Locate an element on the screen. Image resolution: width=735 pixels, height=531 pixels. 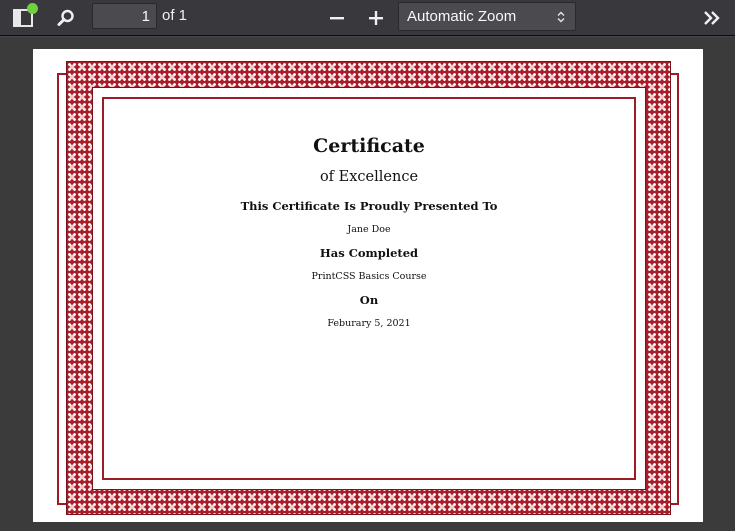
plus-icon is located at coordinates (376, 18).